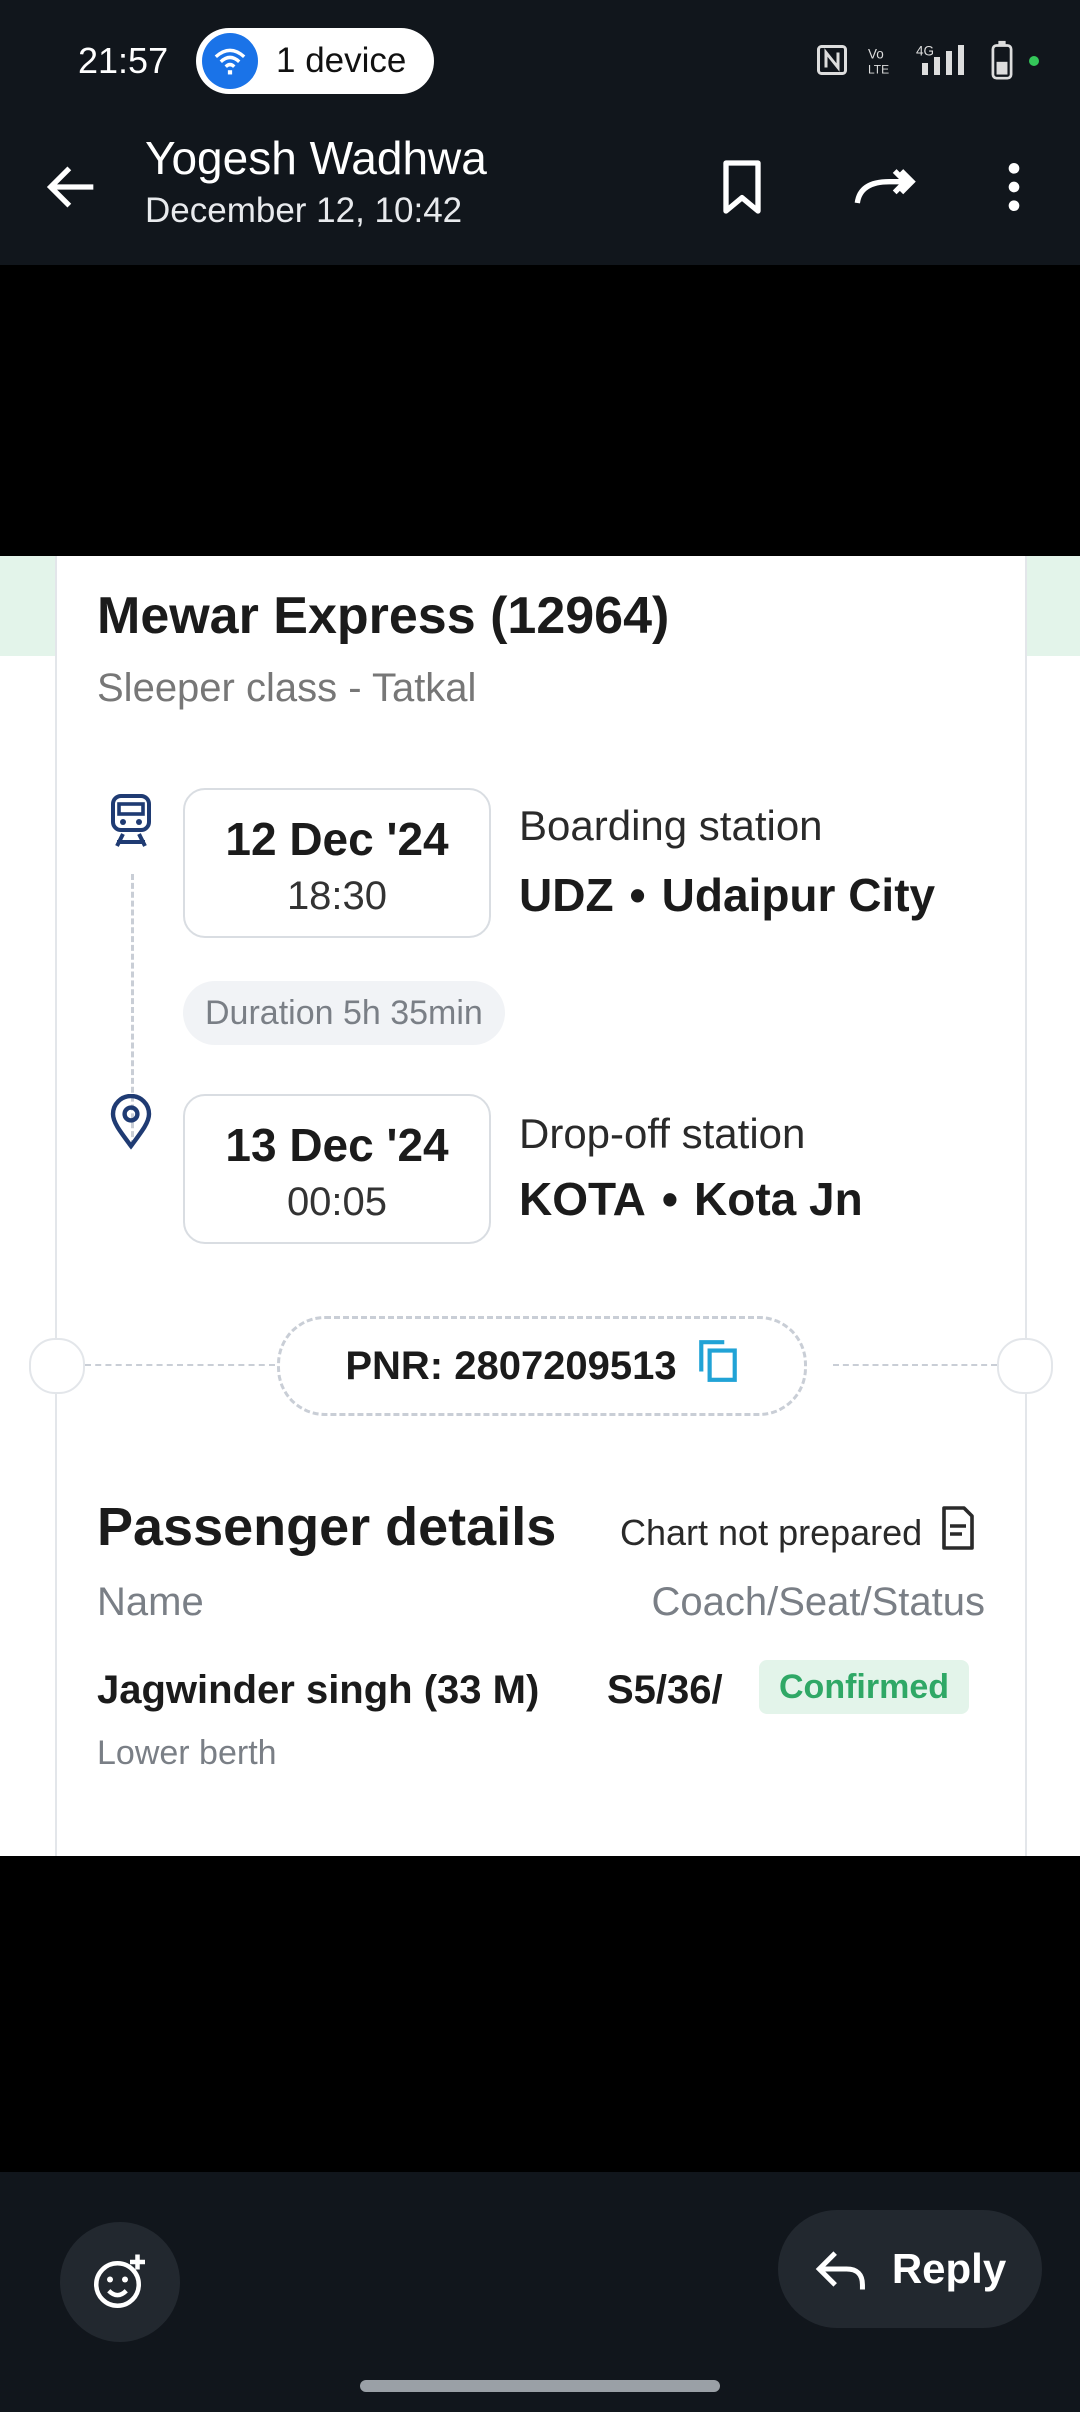 This screenshot has width=1080, height=2412. Describe the element at coordinates (840, 2270) in the screenshot. I see `reply-icon` at that location.